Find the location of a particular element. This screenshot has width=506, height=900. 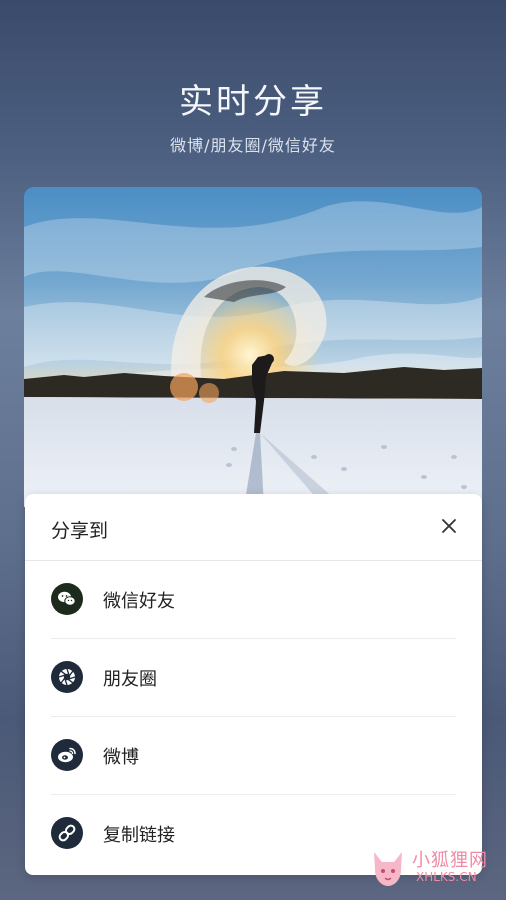

weibo-icon is located at coordinates (67, 755).